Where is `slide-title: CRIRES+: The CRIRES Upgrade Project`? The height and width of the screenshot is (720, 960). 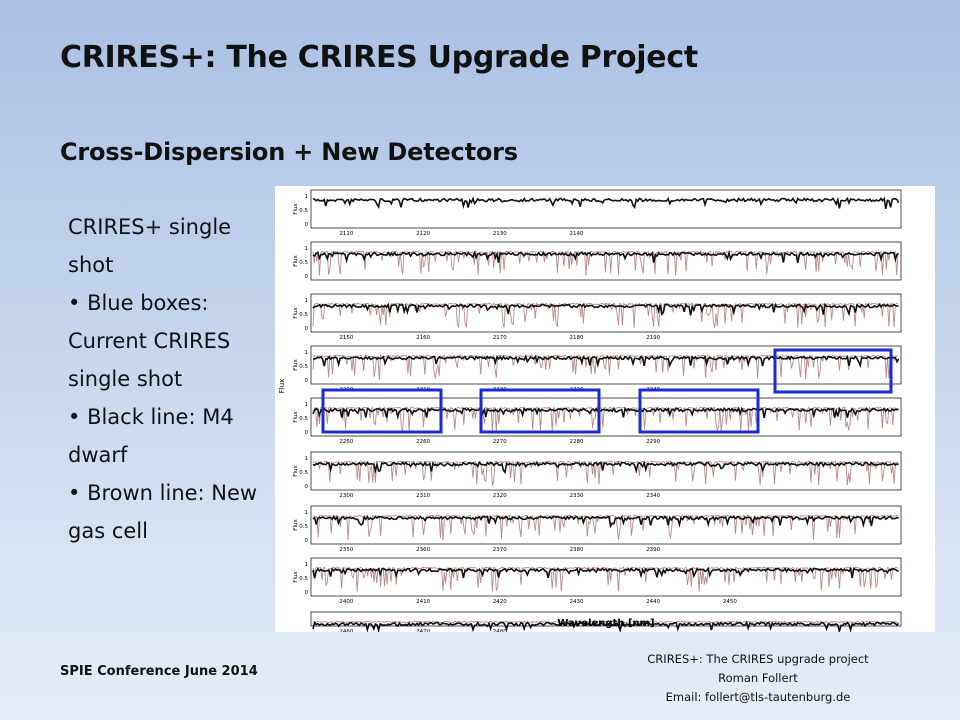 slide-title: CRIRES+: The CRIRES Upgrade Project is located at coordinates (379, 57).